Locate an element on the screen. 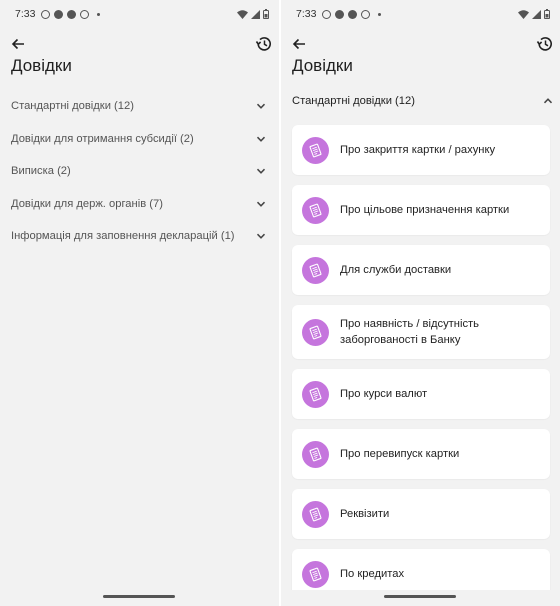 The height and width of the screenshot is (606, 560). category-label: Виписка (2) is located at coordinates (41, 171).